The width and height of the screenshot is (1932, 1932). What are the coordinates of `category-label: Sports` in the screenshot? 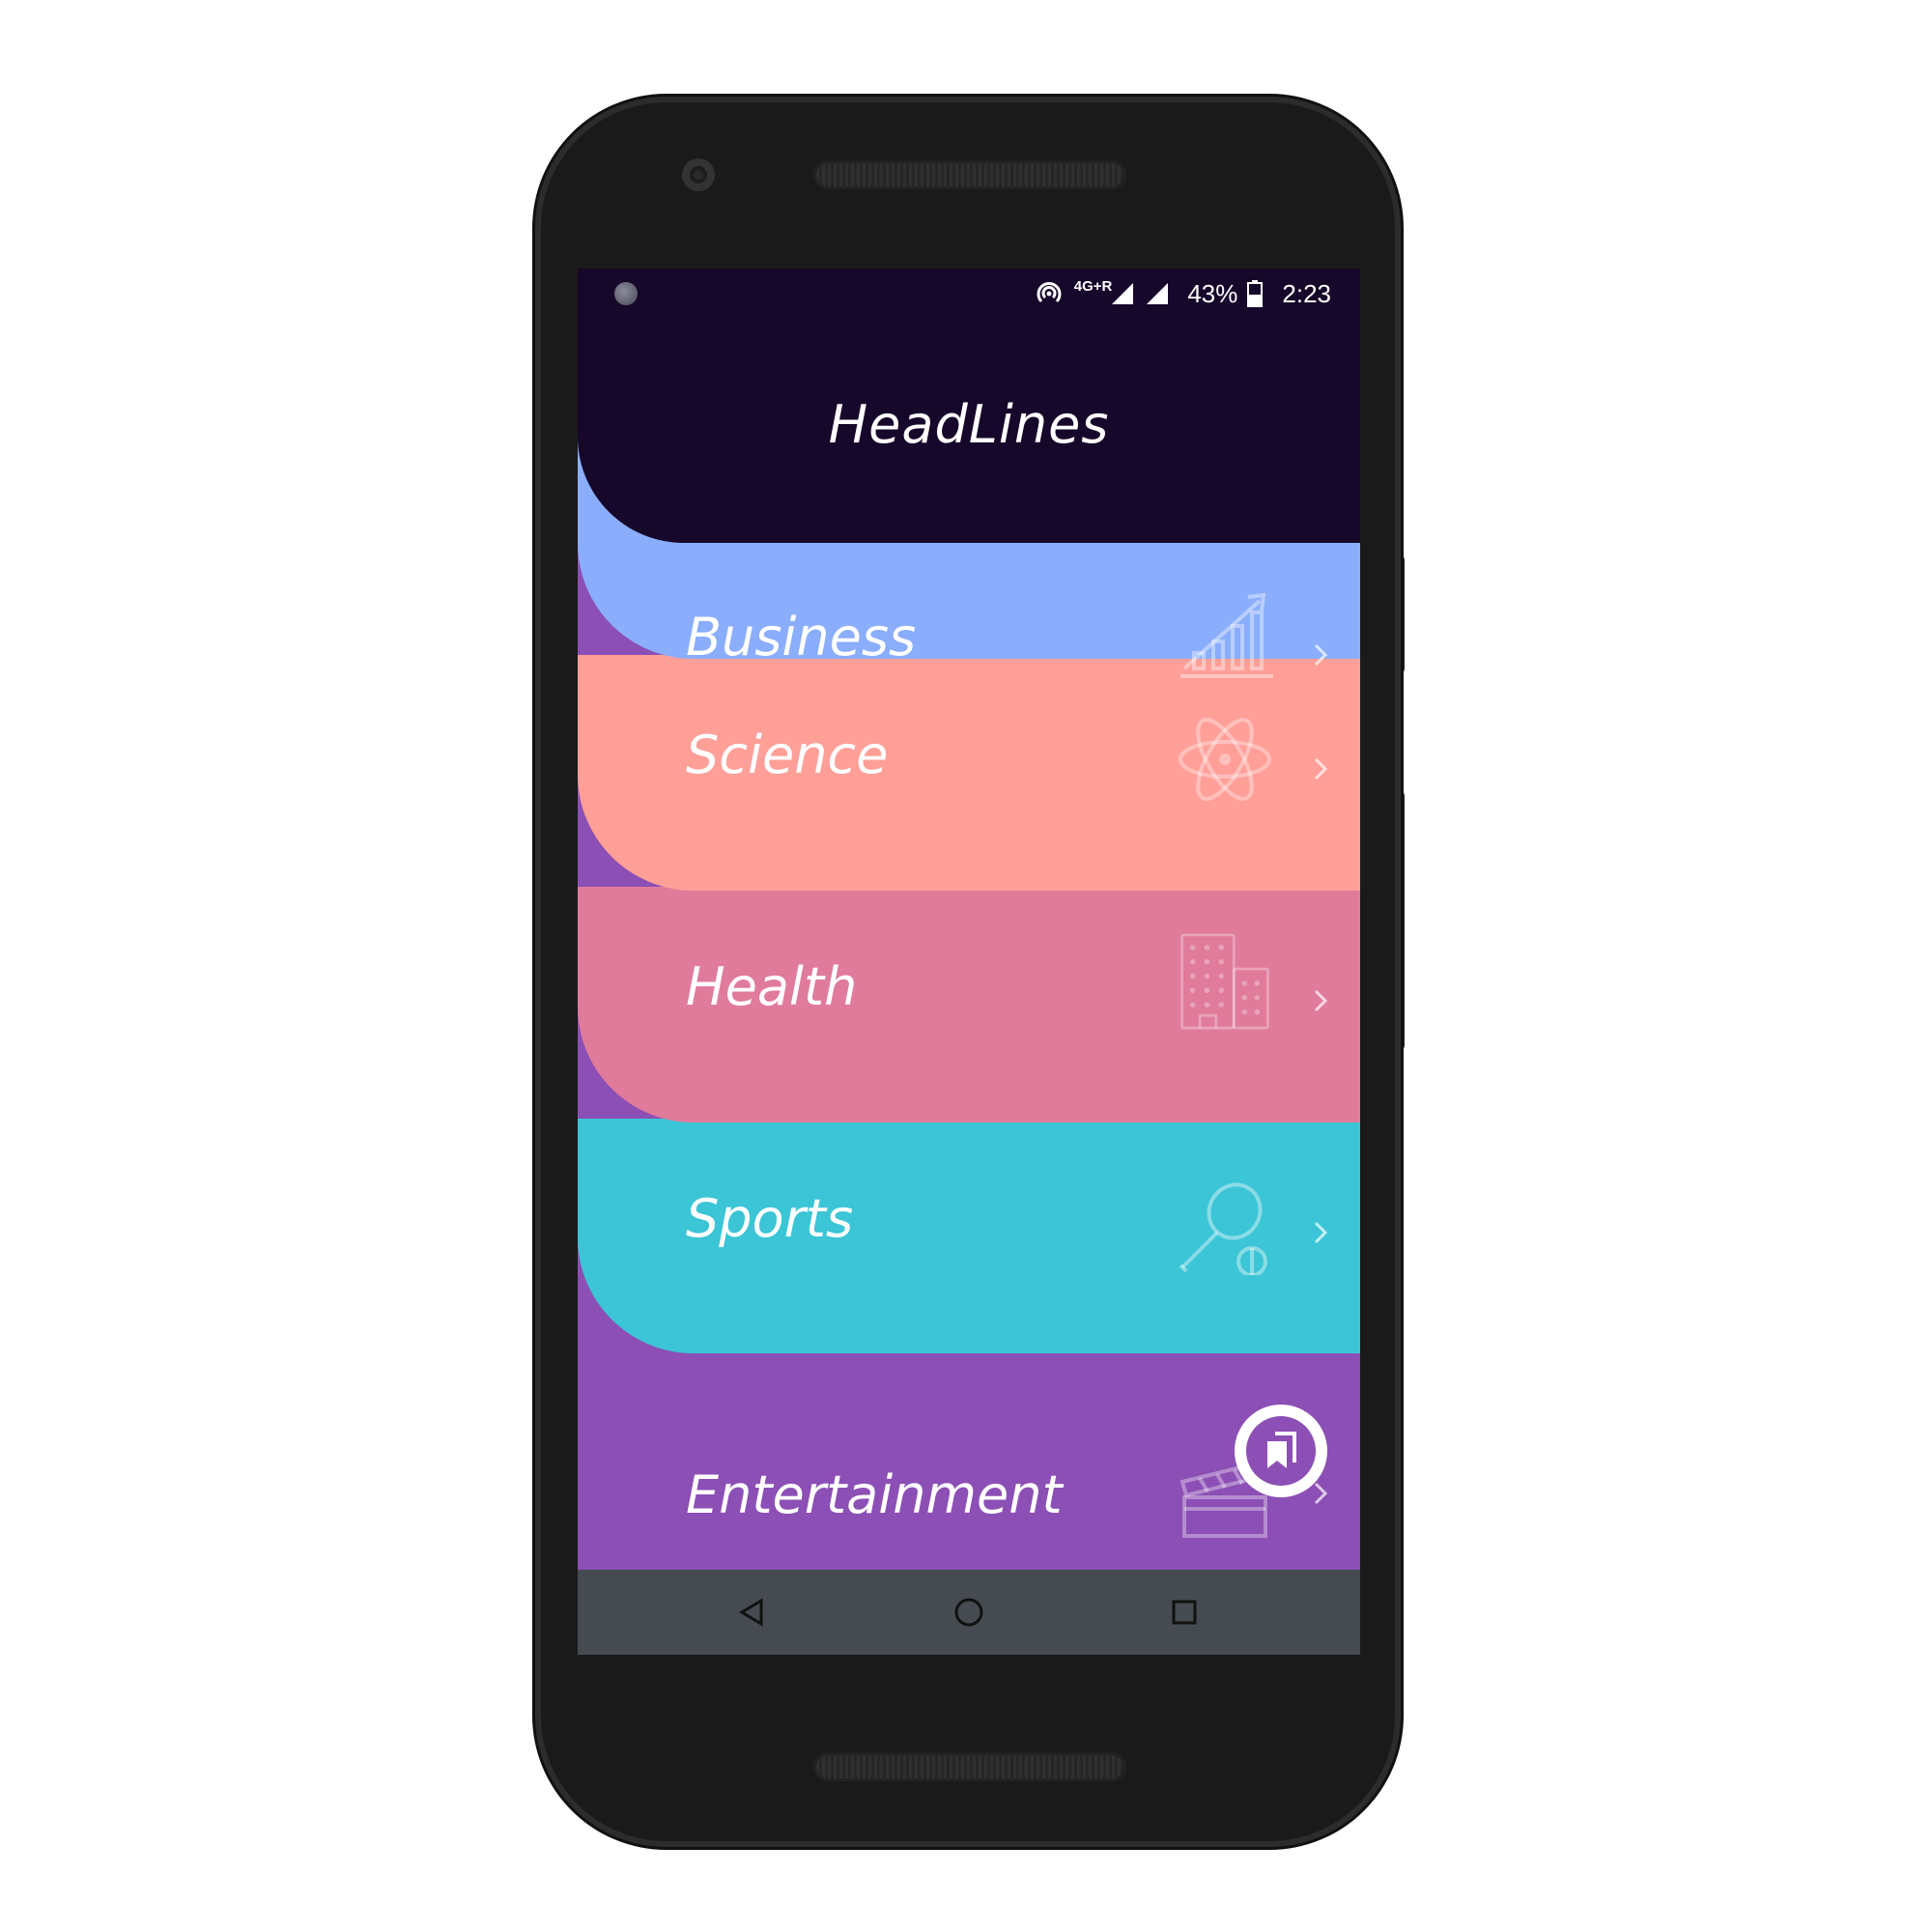 It's located at (770, 1218).